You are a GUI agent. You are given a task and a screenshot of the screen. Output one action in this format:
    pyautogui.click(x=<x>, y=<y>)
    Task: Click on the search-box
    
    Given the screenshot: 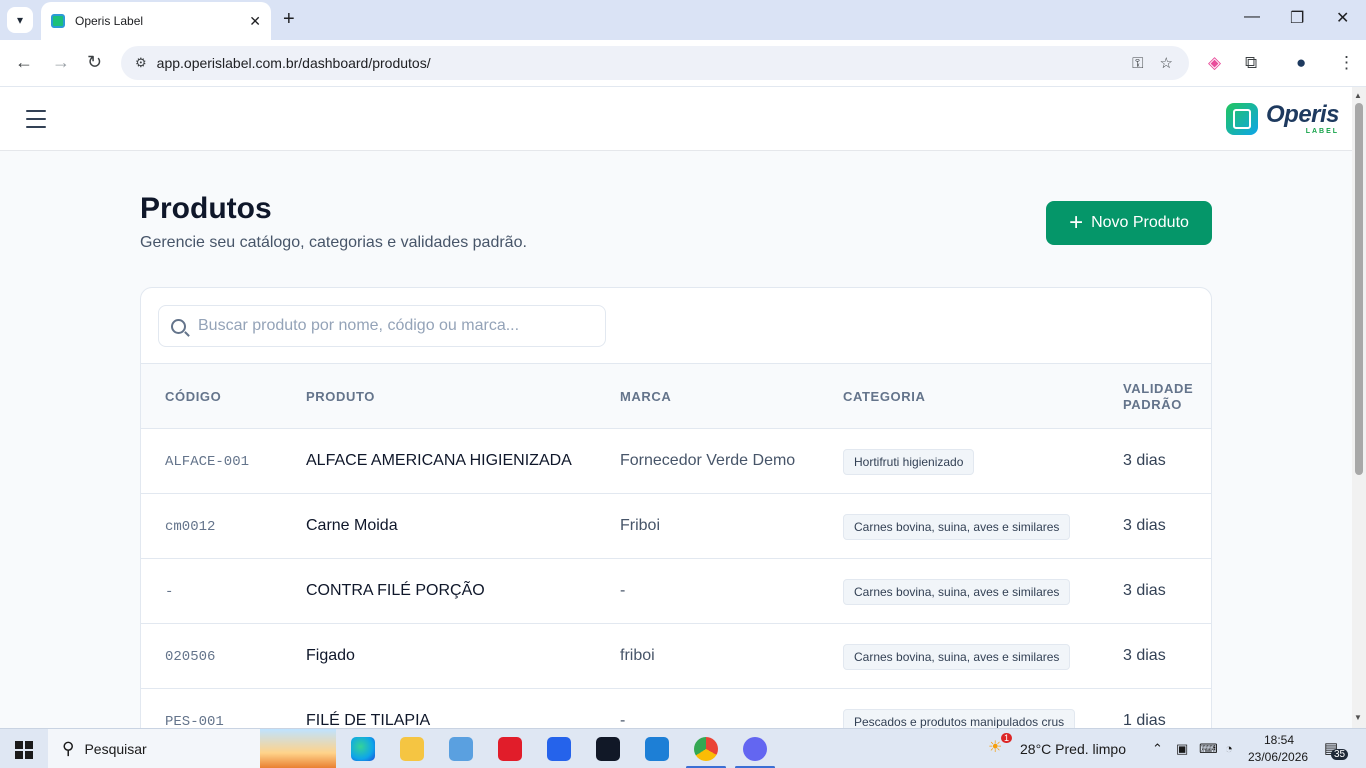 What is the action you would take?
    pyautogui.click(x=382, y=326)
    